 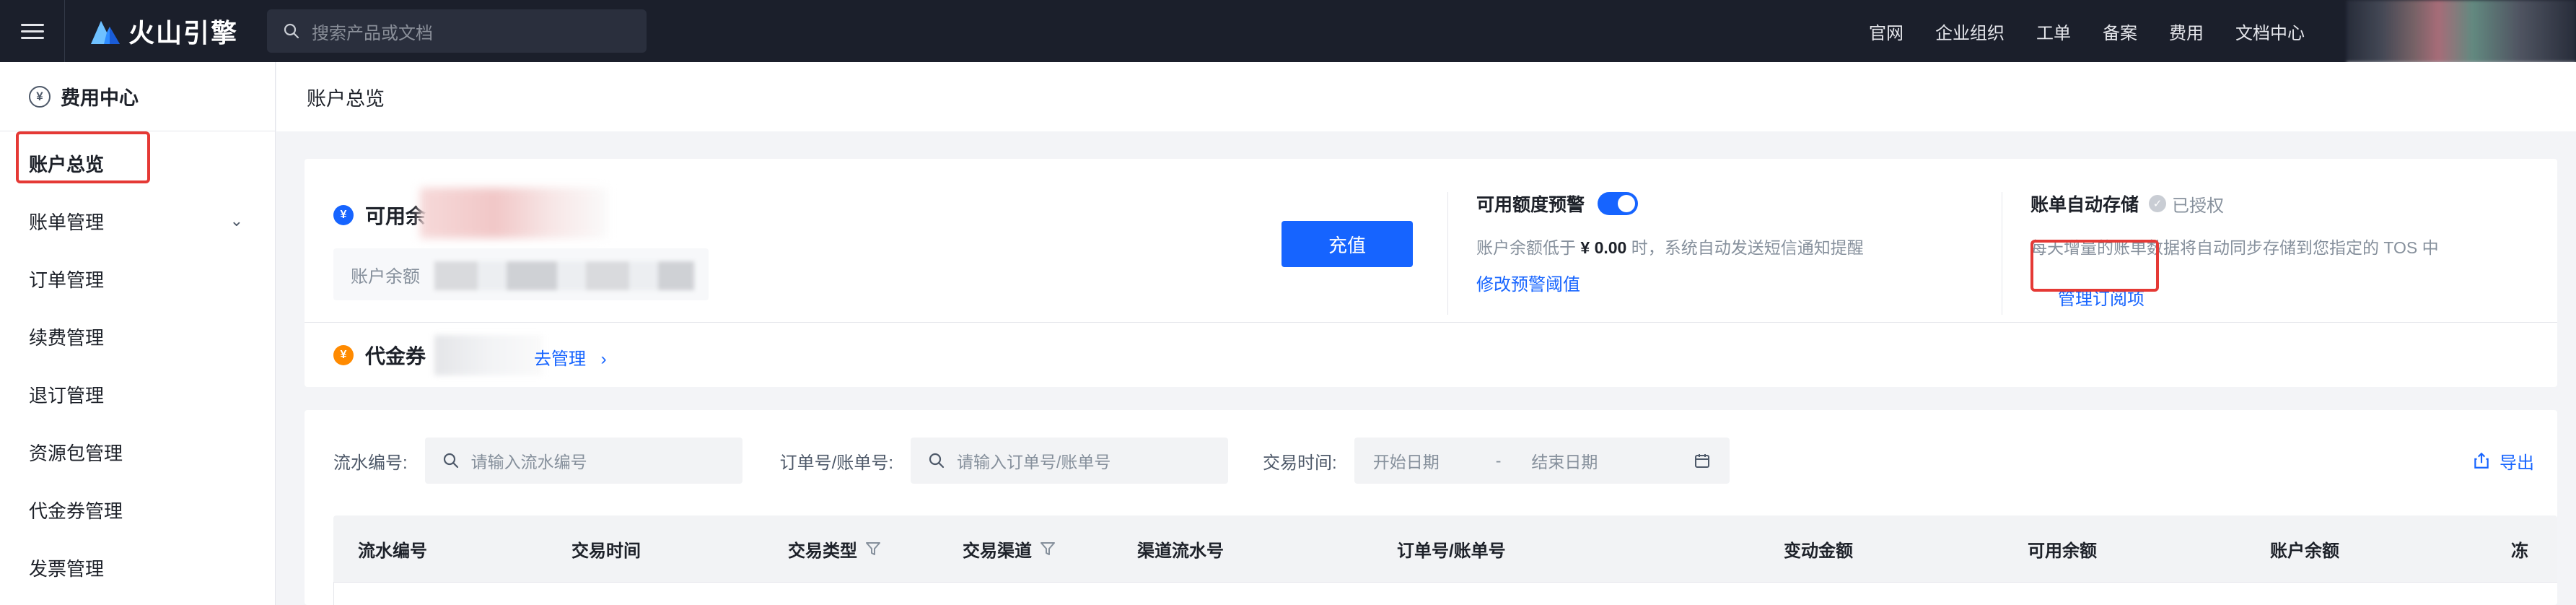 I want to click on global-search-input: 搜索产品或文档, so click(x=457, y=31).